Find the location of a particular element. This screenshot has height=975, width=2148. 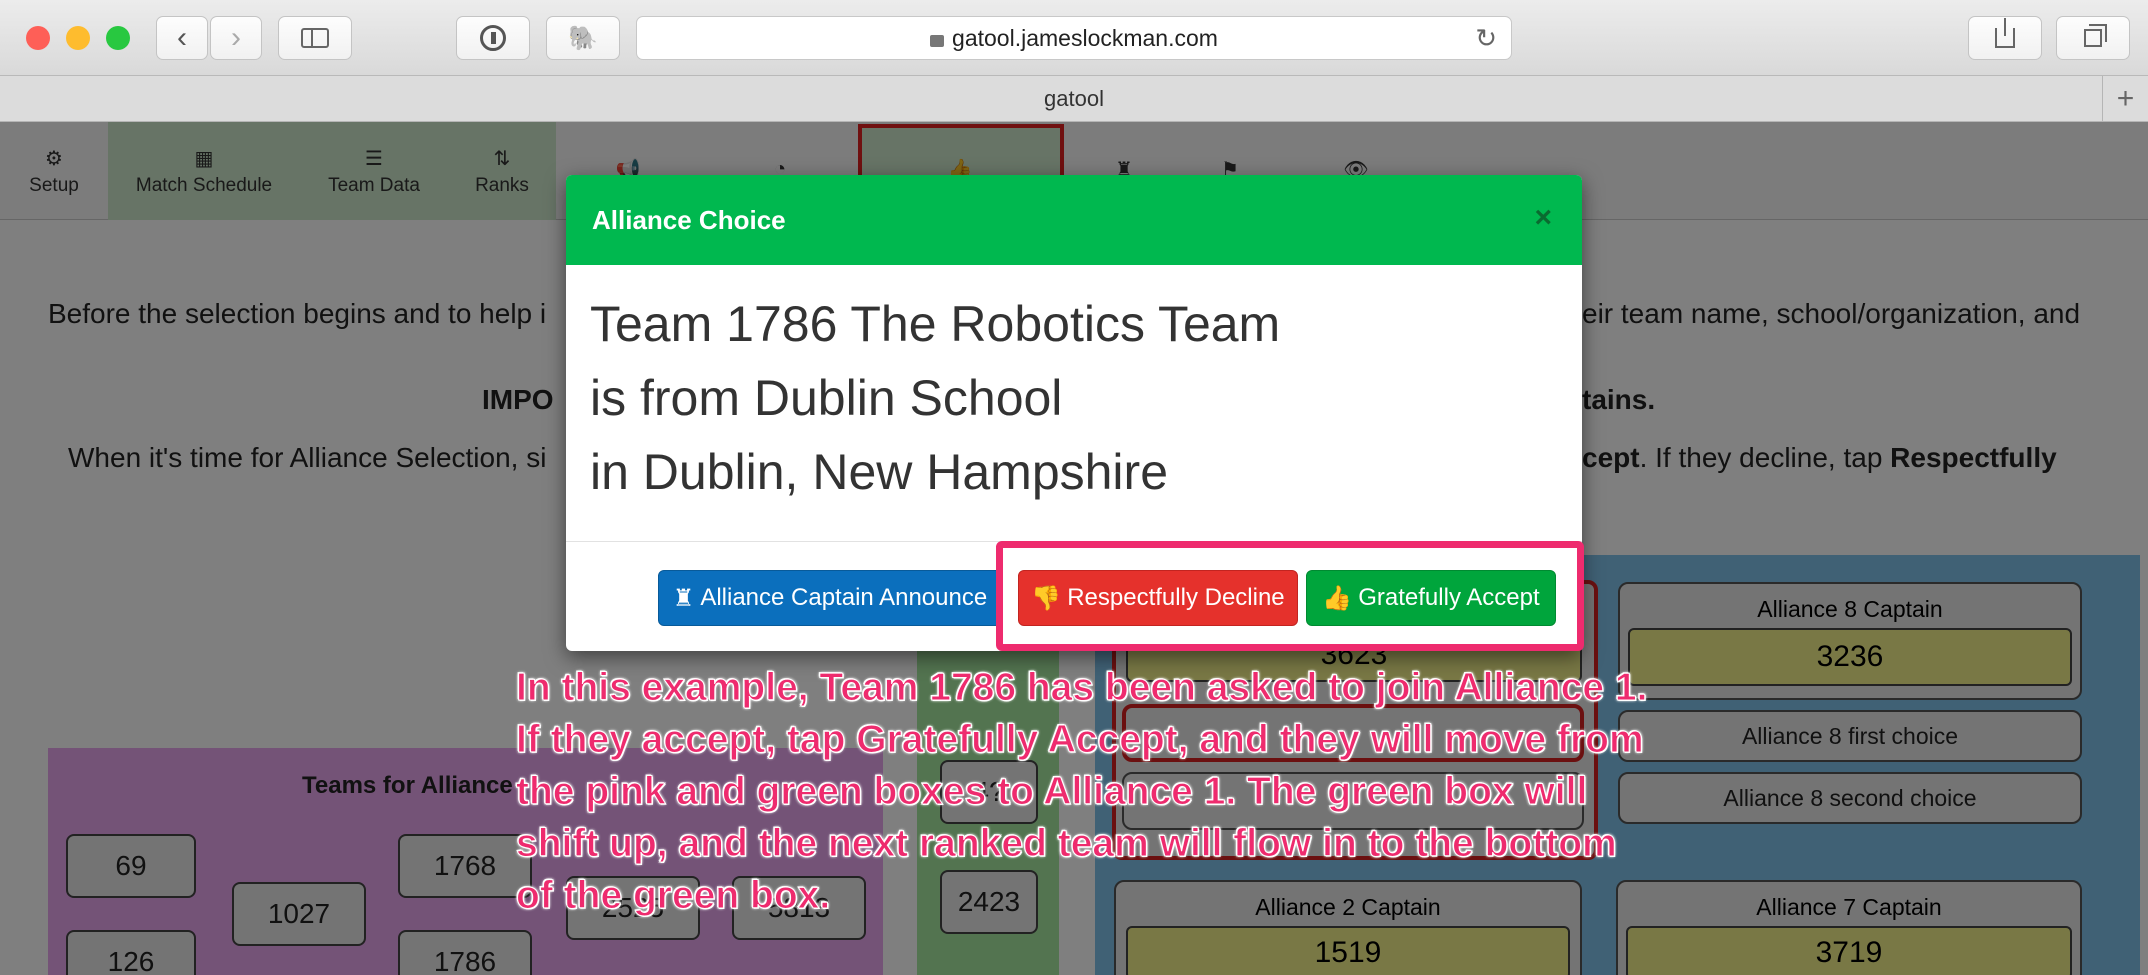

plus-icon: + is located at coordinates (2125, 98).